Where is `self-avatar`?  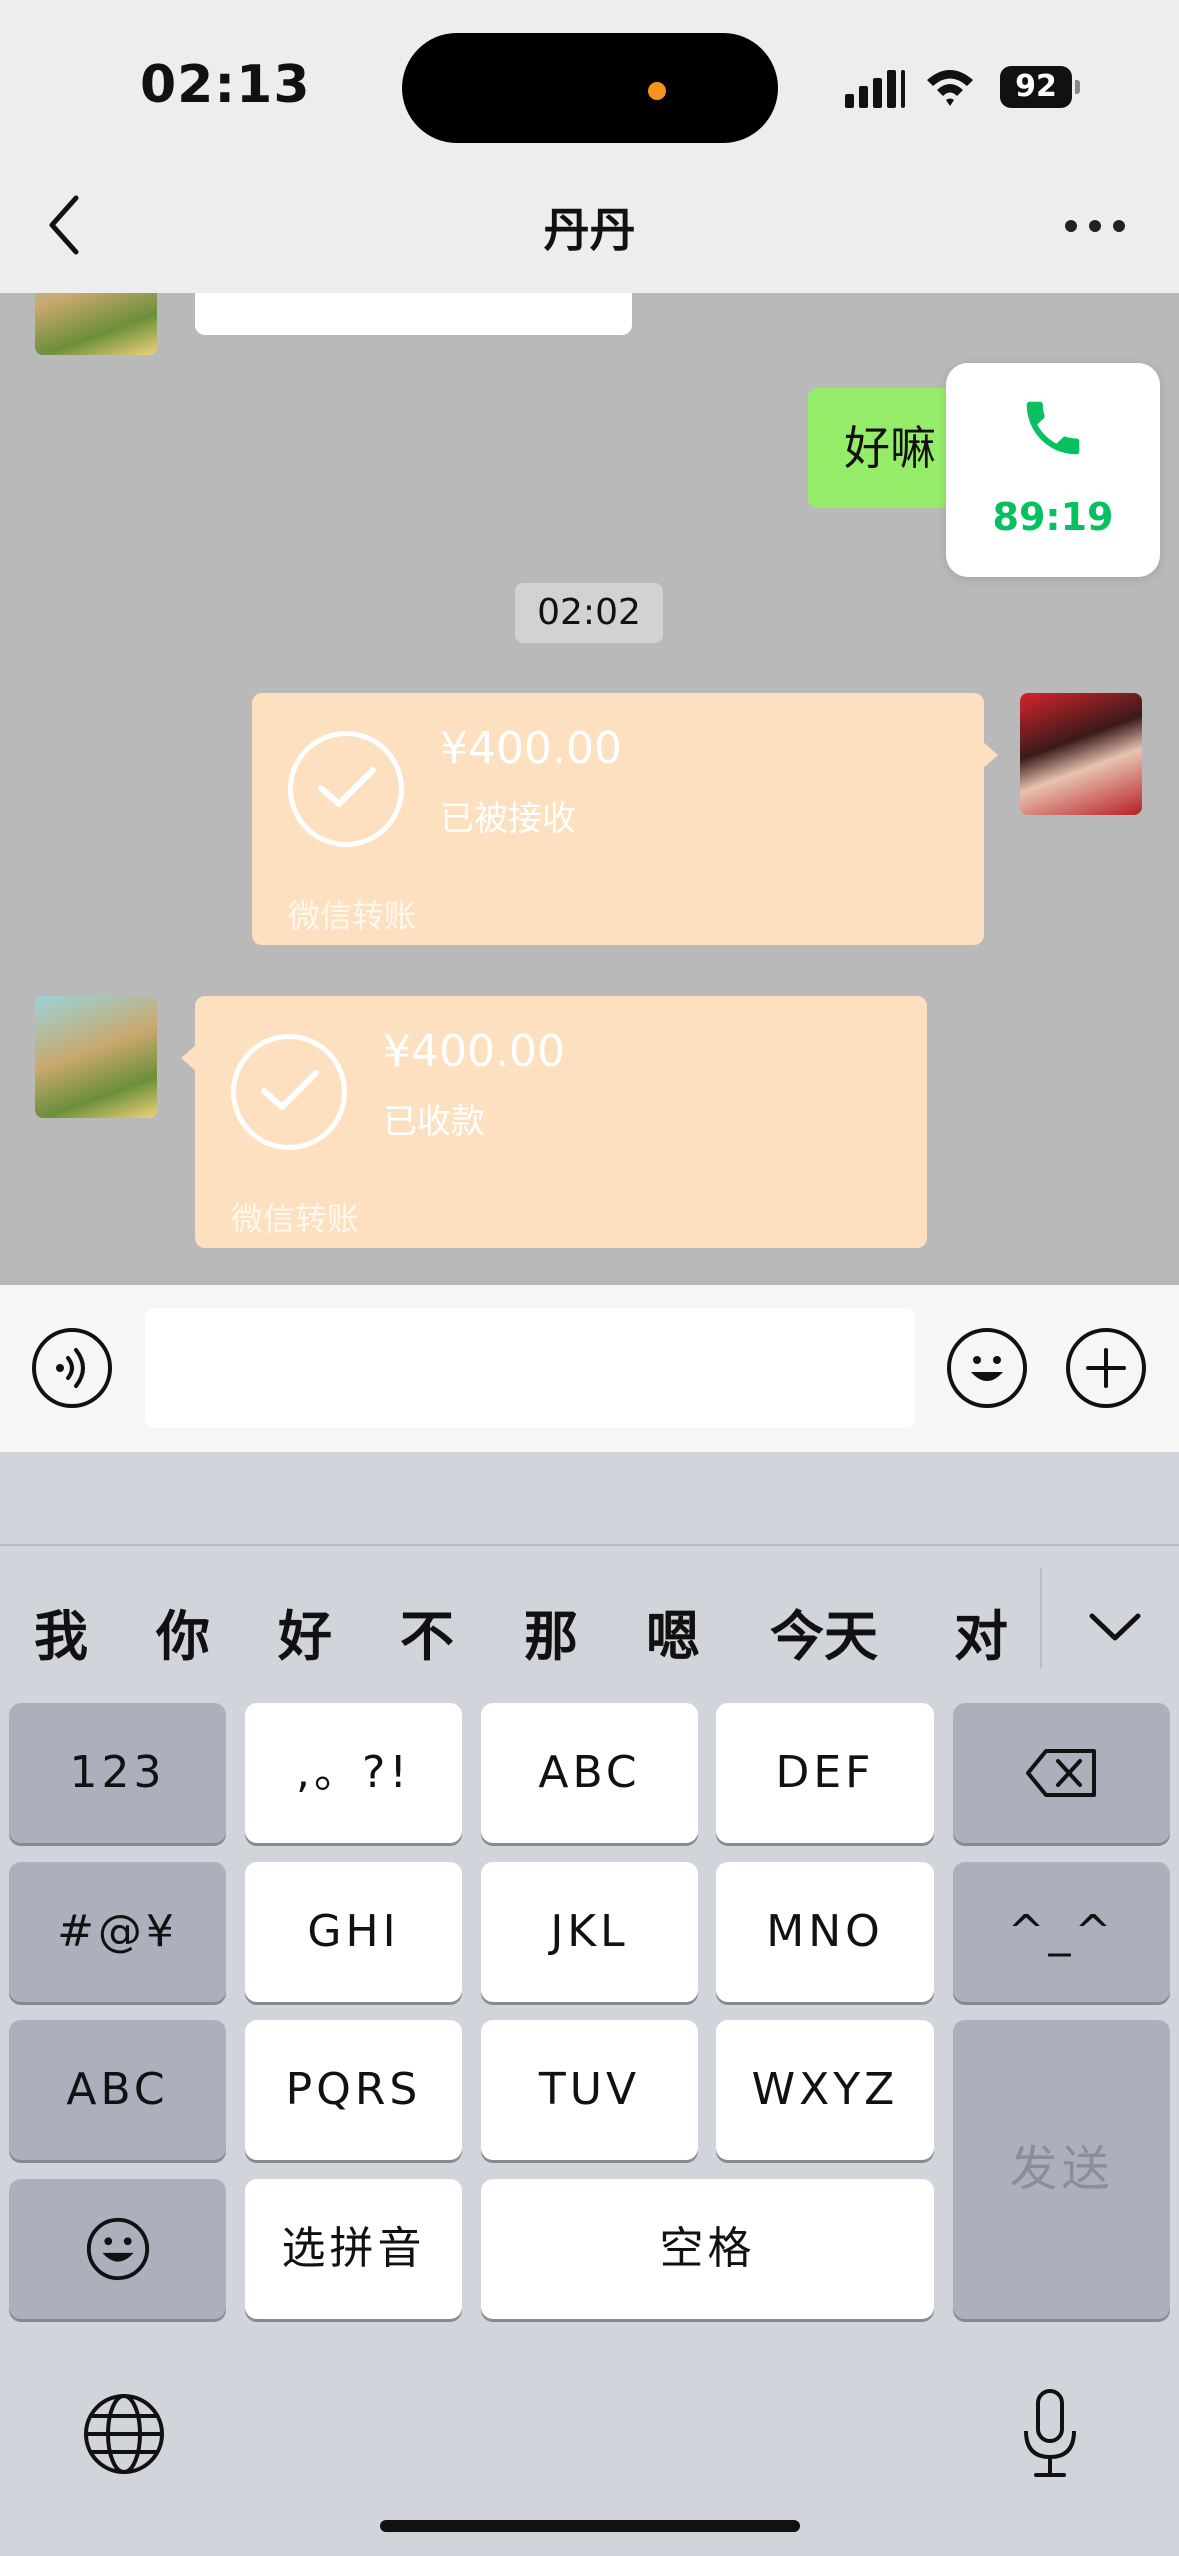 self-avatar is located at coordinates (1081, 754).